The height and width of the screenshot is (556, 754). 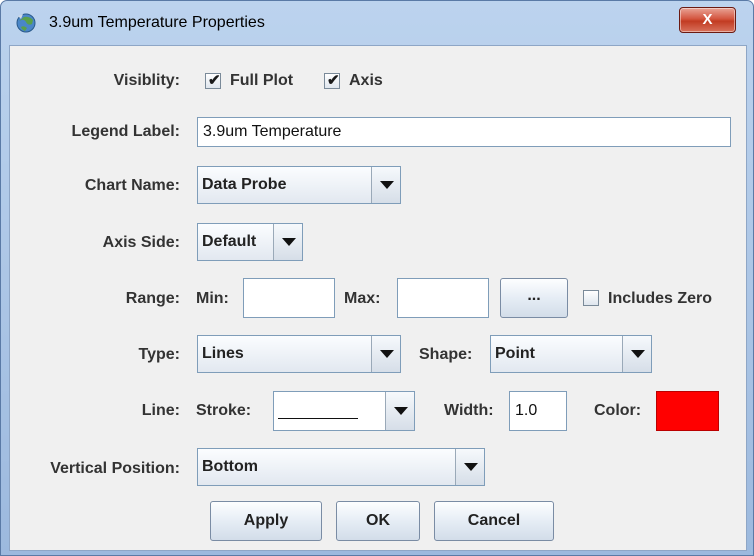 I want to click on legend-label: Legend Label:, so click(x=125, y=131).